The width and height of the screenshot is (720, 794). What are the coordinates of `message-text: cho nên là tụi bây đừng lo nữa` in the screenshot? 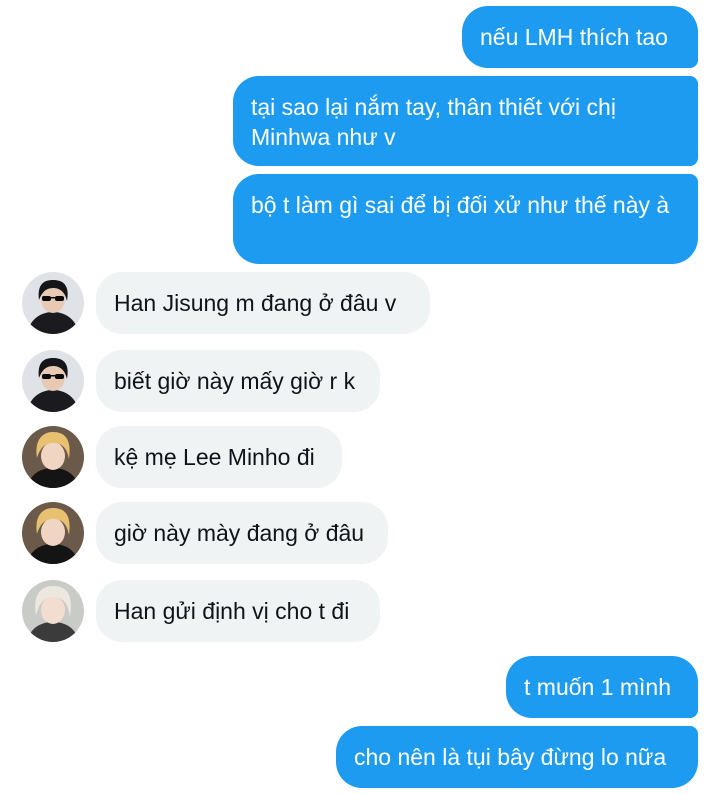 It's located at (510, 757).